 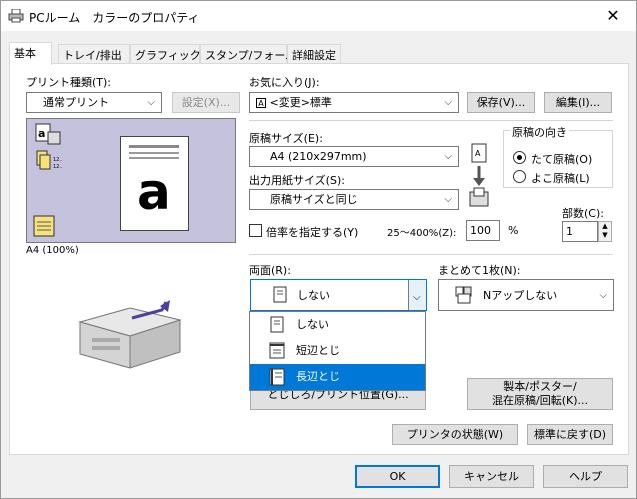 What do you see at coordinates (519, 176) in the screenshot?
I see `landscape-radio` at bounding box center [519, 176].